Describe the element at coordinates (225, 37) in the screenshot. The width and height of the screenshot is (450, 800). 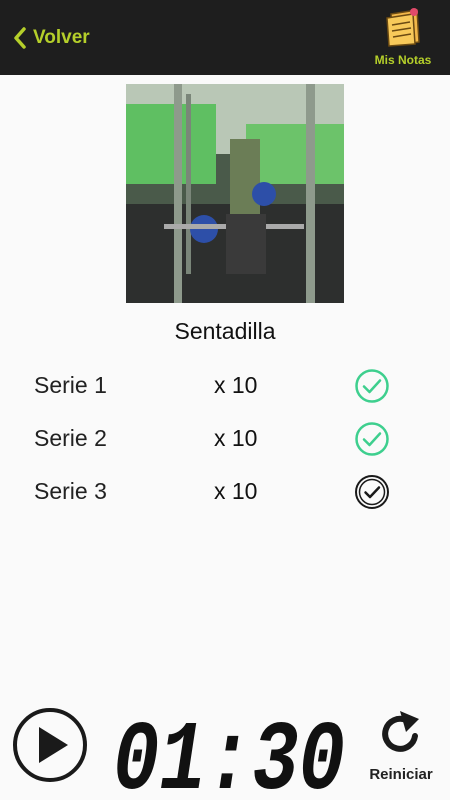
I see `top-bar: Volver Mis Notas` at that location.